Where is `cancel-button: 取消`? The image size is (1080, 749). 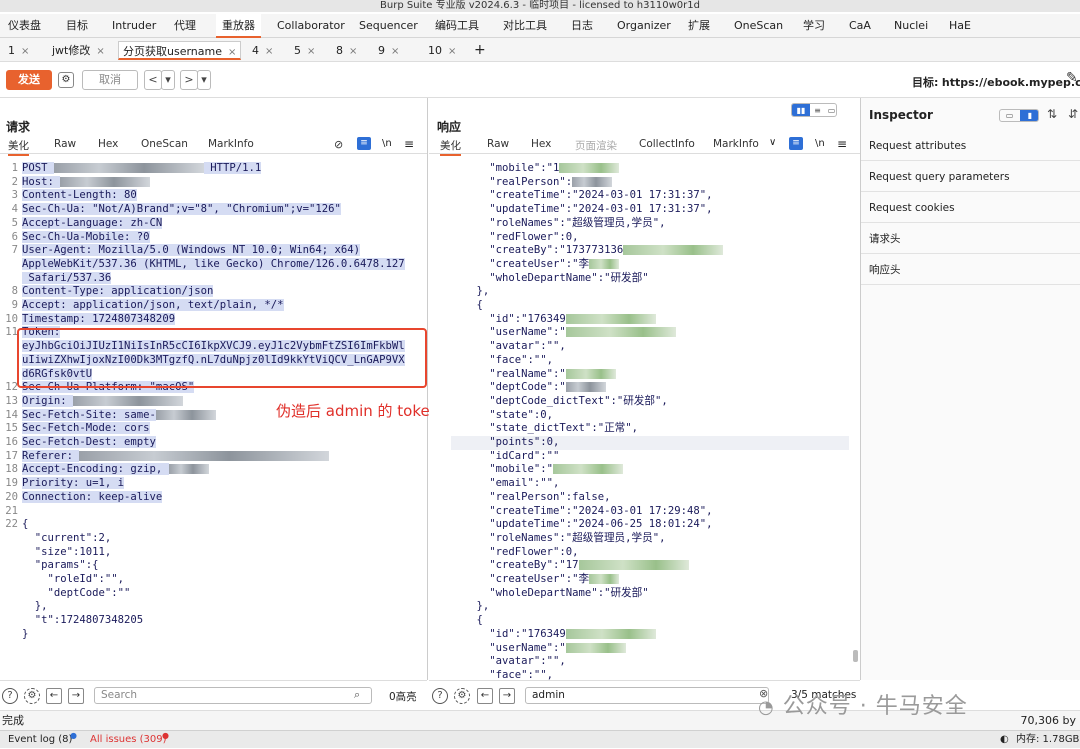
cancel-button: 取消 is located at coordinates (110, 80).